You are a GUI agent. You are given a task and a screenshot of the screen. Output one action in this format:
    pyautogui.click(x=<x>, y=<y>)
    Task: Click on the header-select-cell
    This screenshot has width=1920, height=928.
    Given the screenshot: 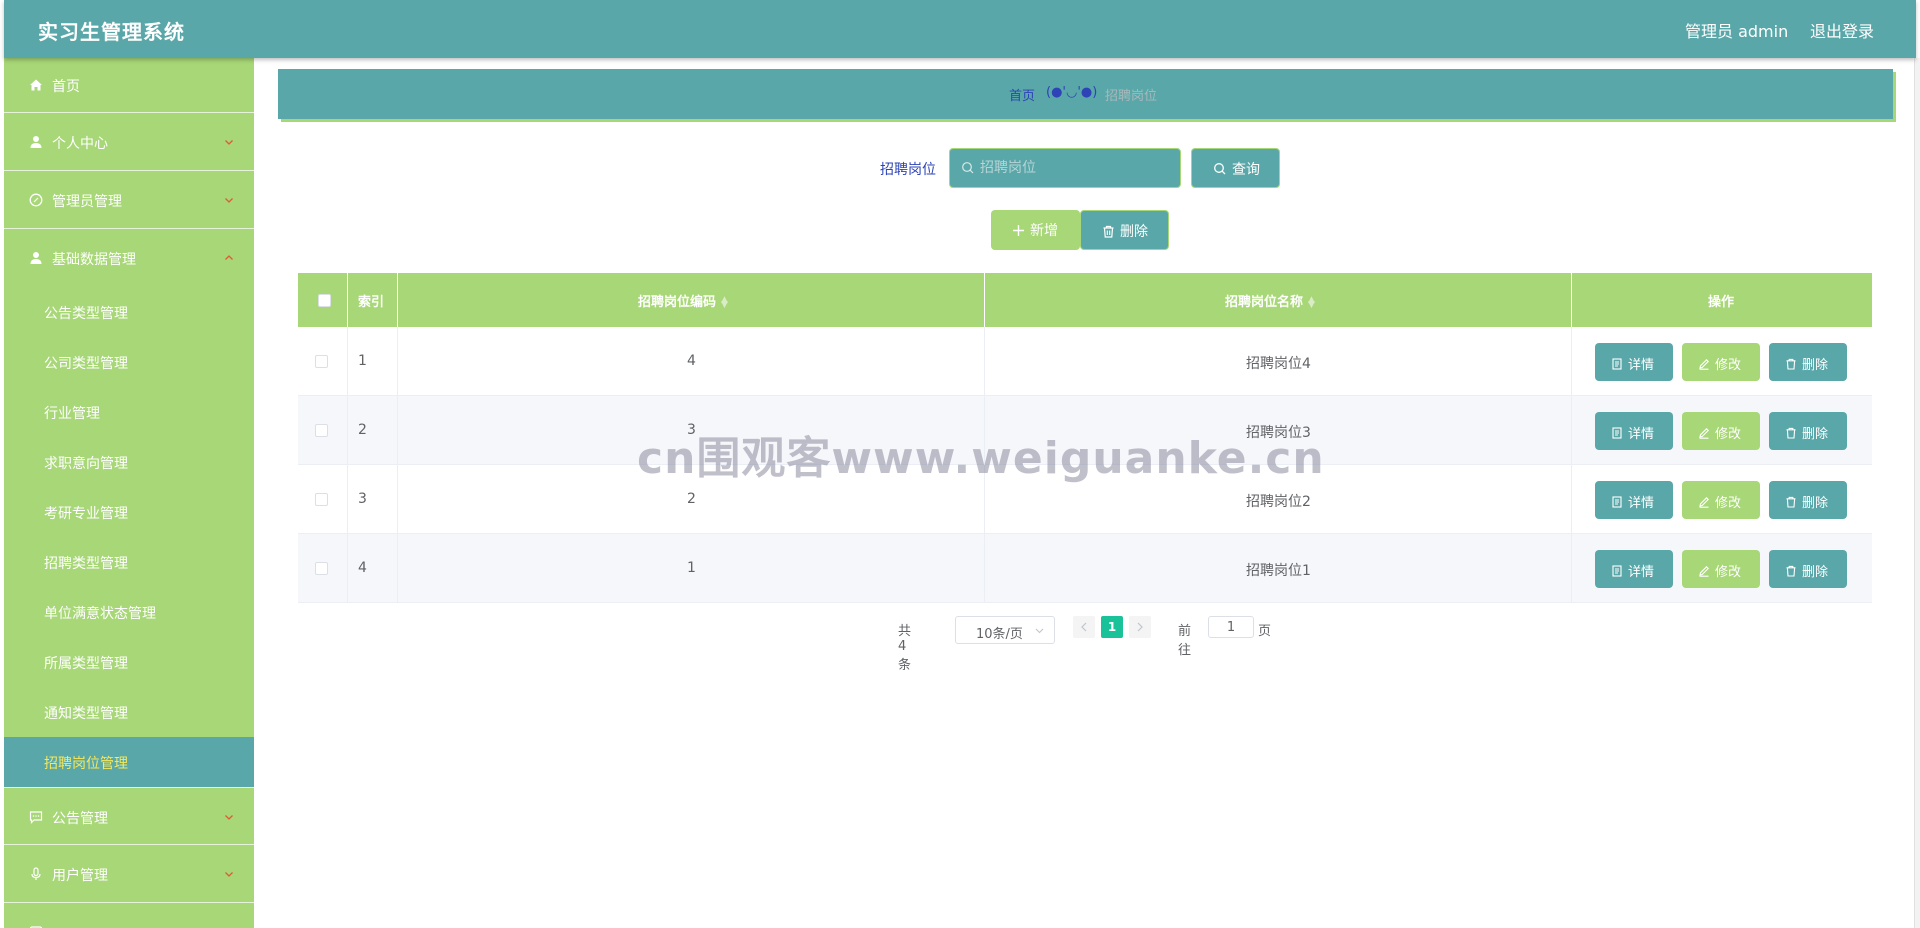 What is the action you would take?
    pyautogui.click(x=323, y=300)
    